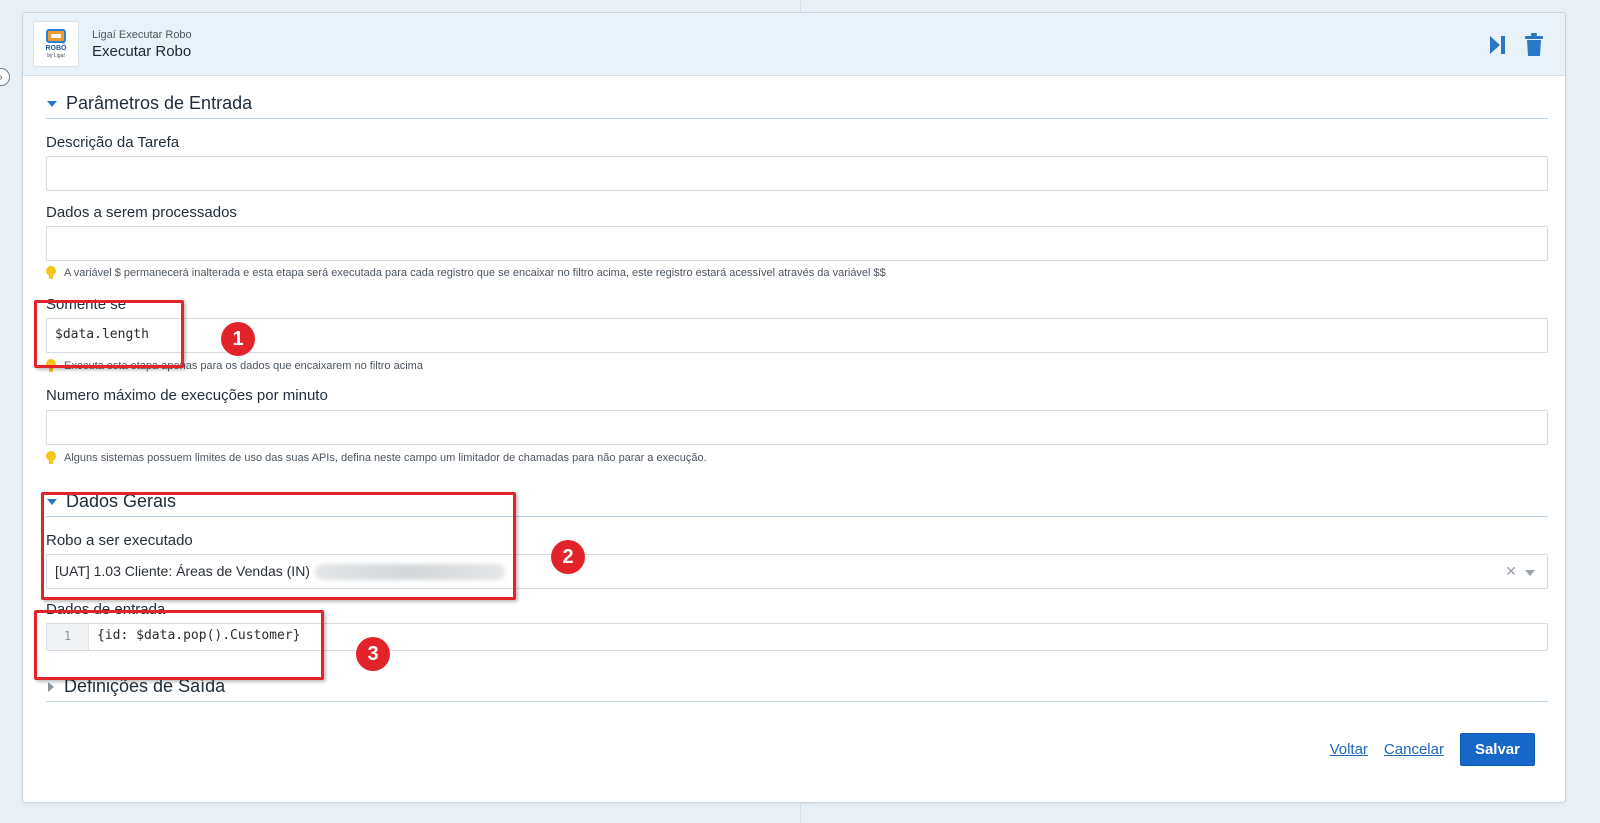  Describe the element at coordinates (797, 687) in the screenshot. I see `section-definicoes-saida: Definições de Saída` at that location.